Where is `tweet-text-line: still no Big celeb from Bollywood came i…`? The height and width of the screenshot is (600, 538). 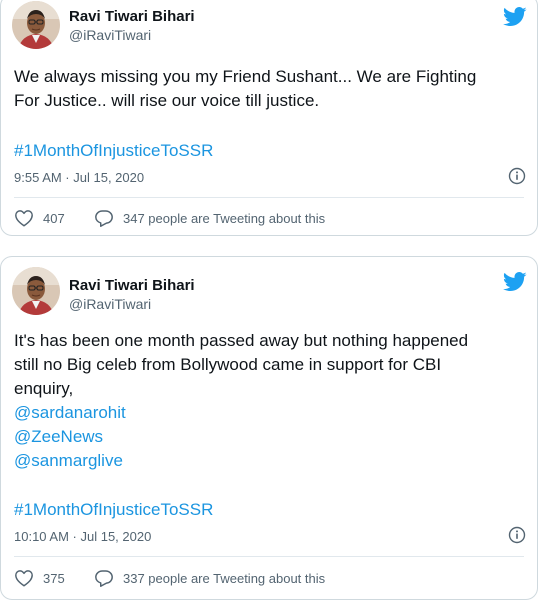 tweet-text-line: still no Big celeb from Bollywood came i… is located at coordinates (228, 364).